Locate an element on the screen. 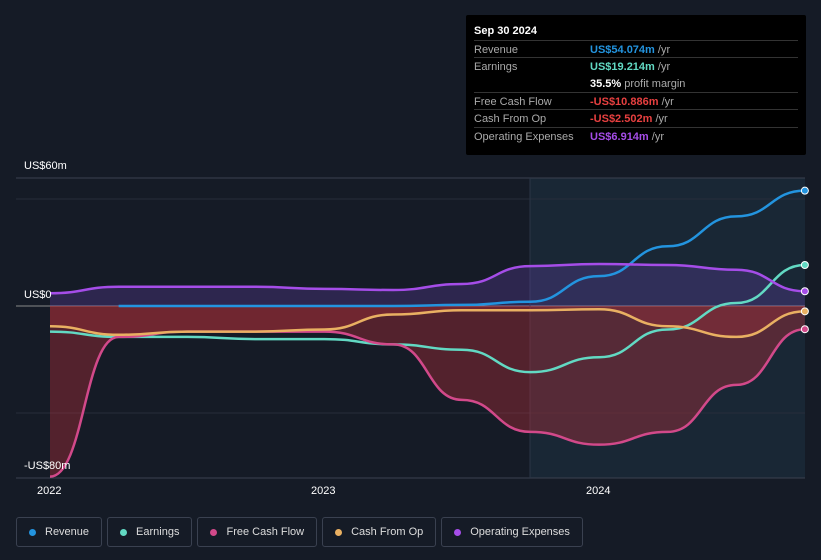  y-tick-label: US$0 is located at coordinates (38, 295).